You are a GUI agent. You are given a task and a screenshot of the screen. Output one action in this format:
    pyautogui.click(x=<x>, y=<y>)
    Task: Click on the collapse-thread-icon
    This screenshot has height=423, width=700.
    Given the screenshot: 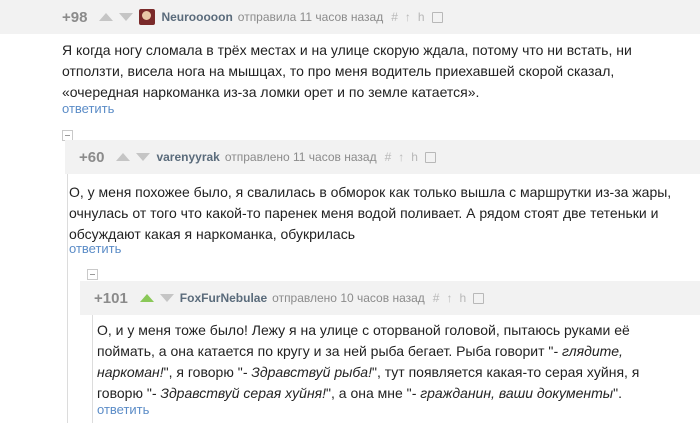 What is the action you would take?
    pyautogui.click(x=92, y=274)
    